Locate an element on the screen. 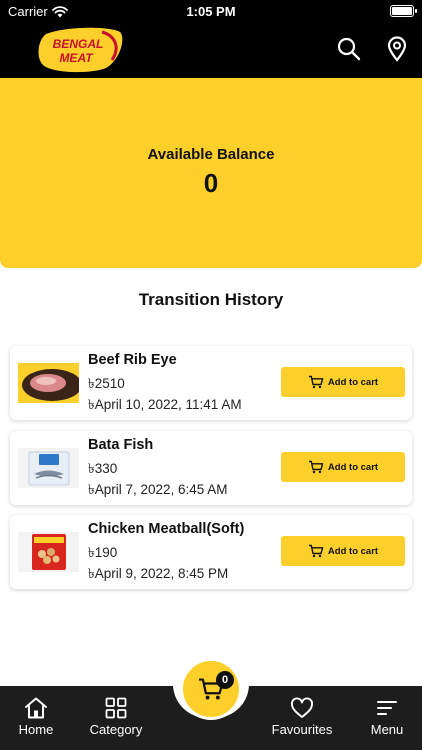 The width and height of the screenshot is (422, 750). history-title: Transition History is located at coordinates (211, 299).